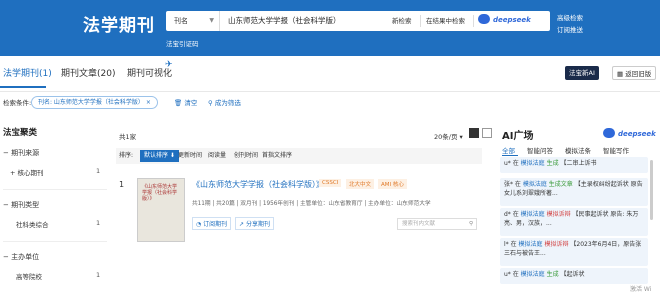  Describe the element at coordinates (32, 224) in the screenshot. I see `sidebar-item-social: 社科类综合` at that location.